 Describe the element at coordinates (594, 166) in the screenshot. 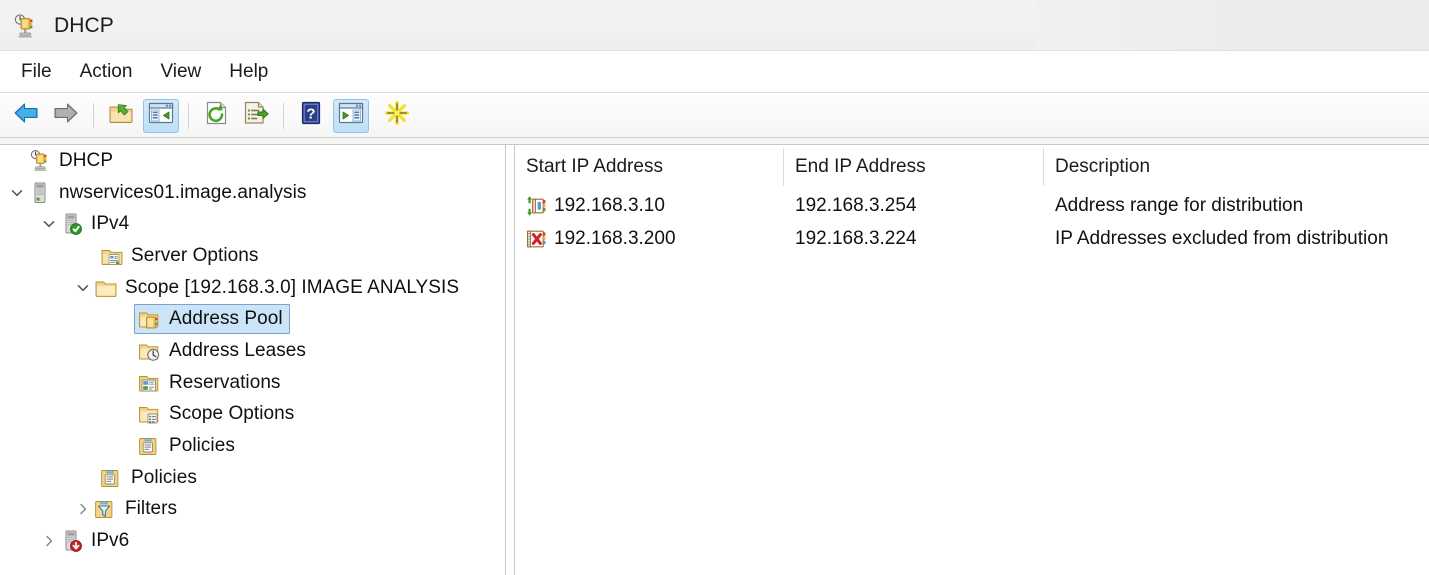

I see `column-header-label: Start IP Address` at that location.